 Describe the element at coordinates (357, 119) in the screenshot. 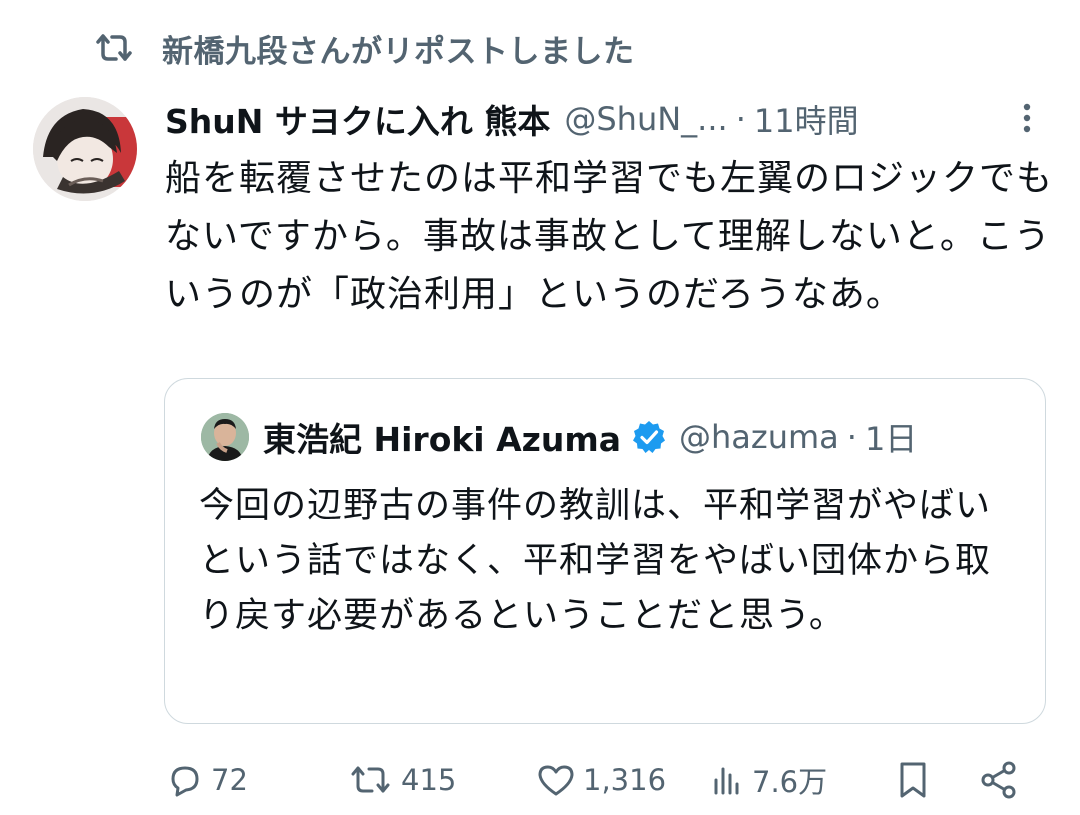

I see `author-display-name: ShuN サヨクに入れ 熊本` at that location.